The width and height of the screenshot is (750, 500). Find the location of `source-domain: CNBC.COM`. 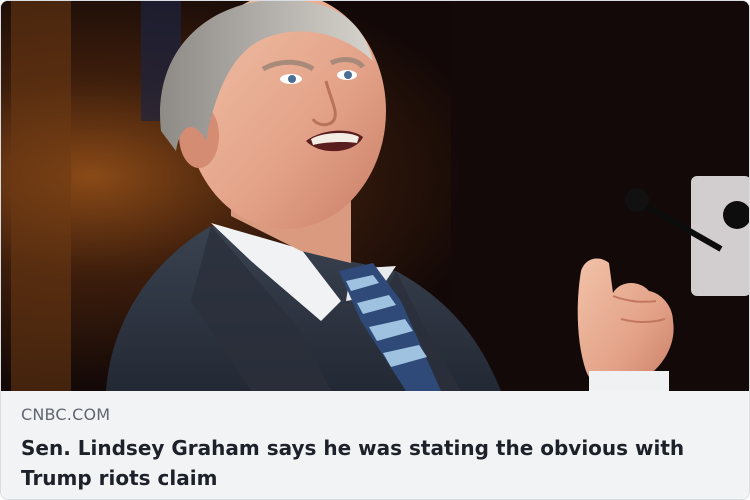

source-domain: CNBC.COM is located at coordinates (66, 414).